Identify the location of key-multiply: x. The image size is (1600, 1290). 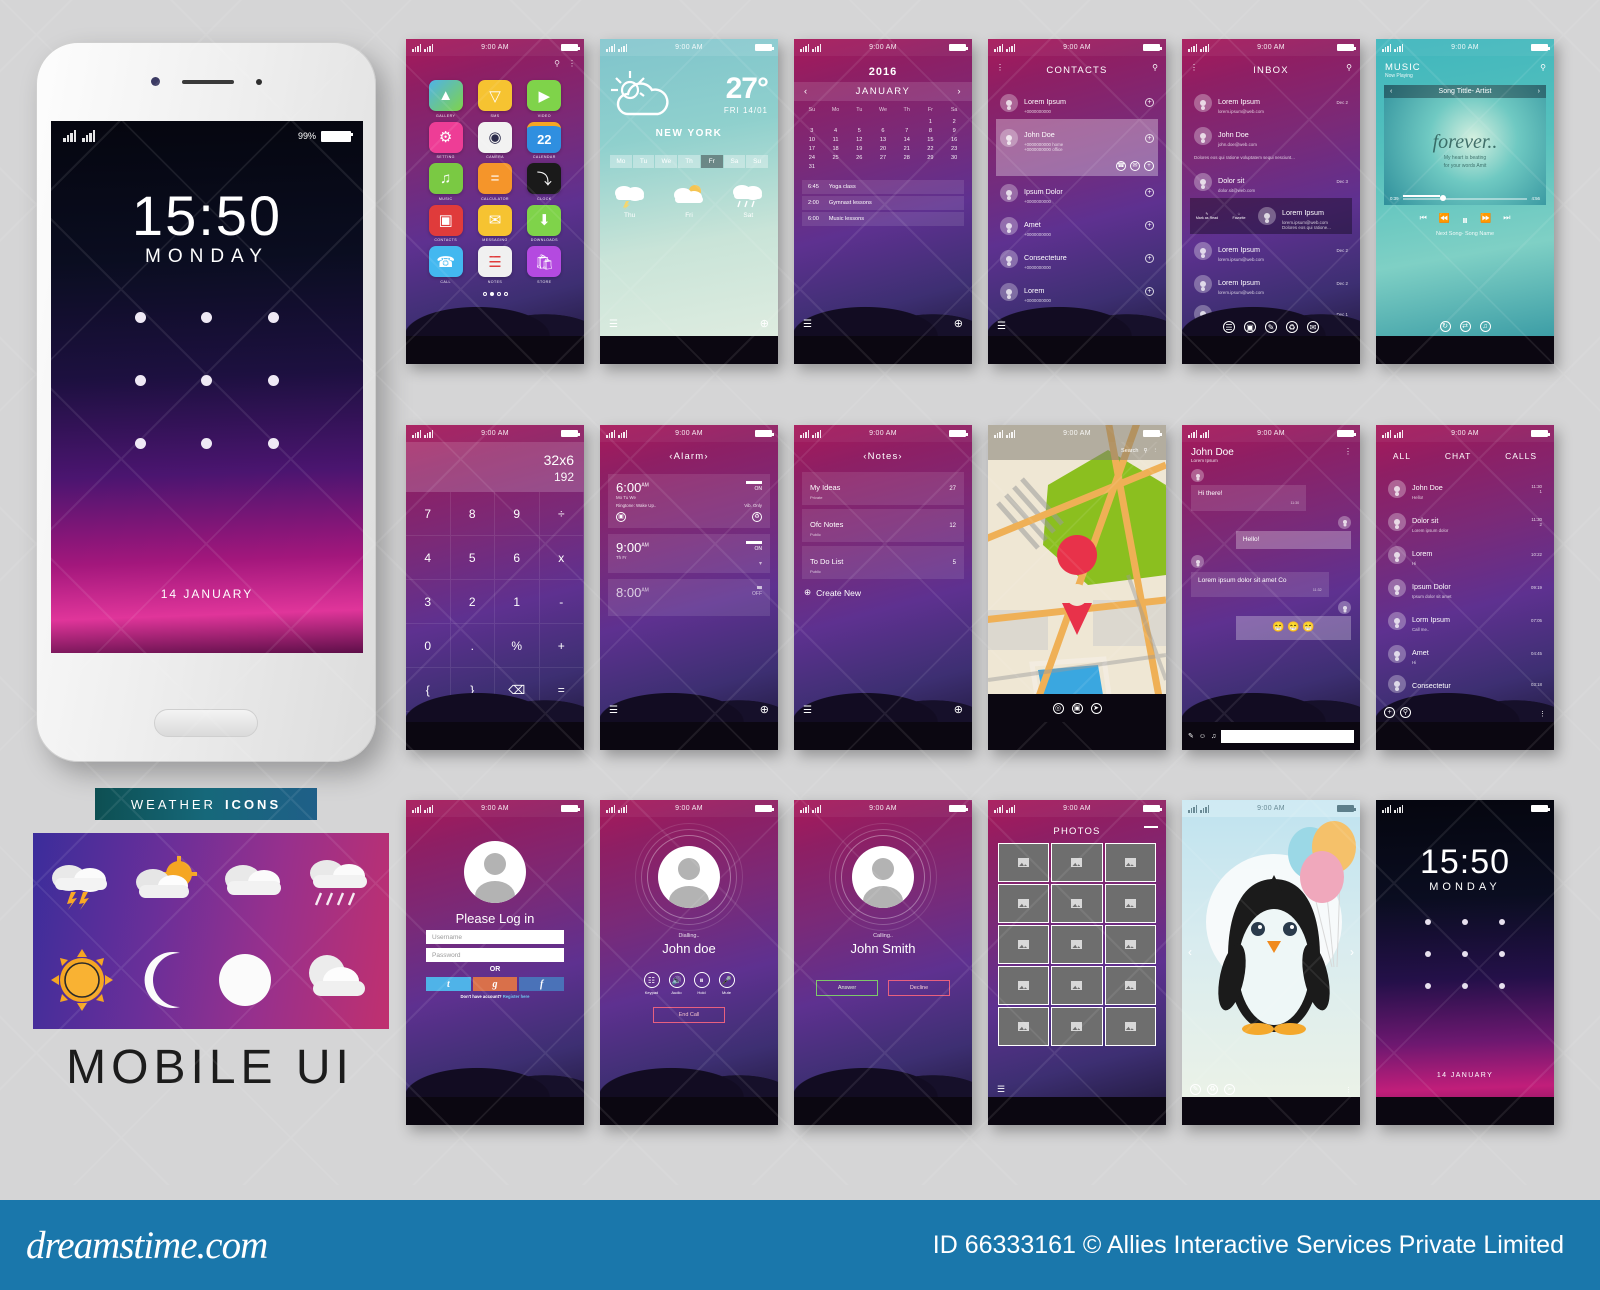
(561, 558).